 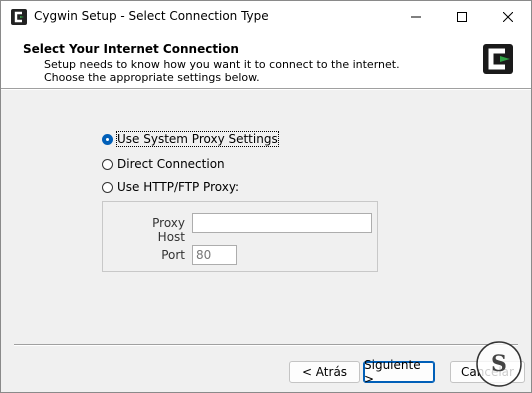 What do you see at coordinates (107, 139) in the screenshot?
I see `radio-selected-icon` at bounding box center [107, 139].